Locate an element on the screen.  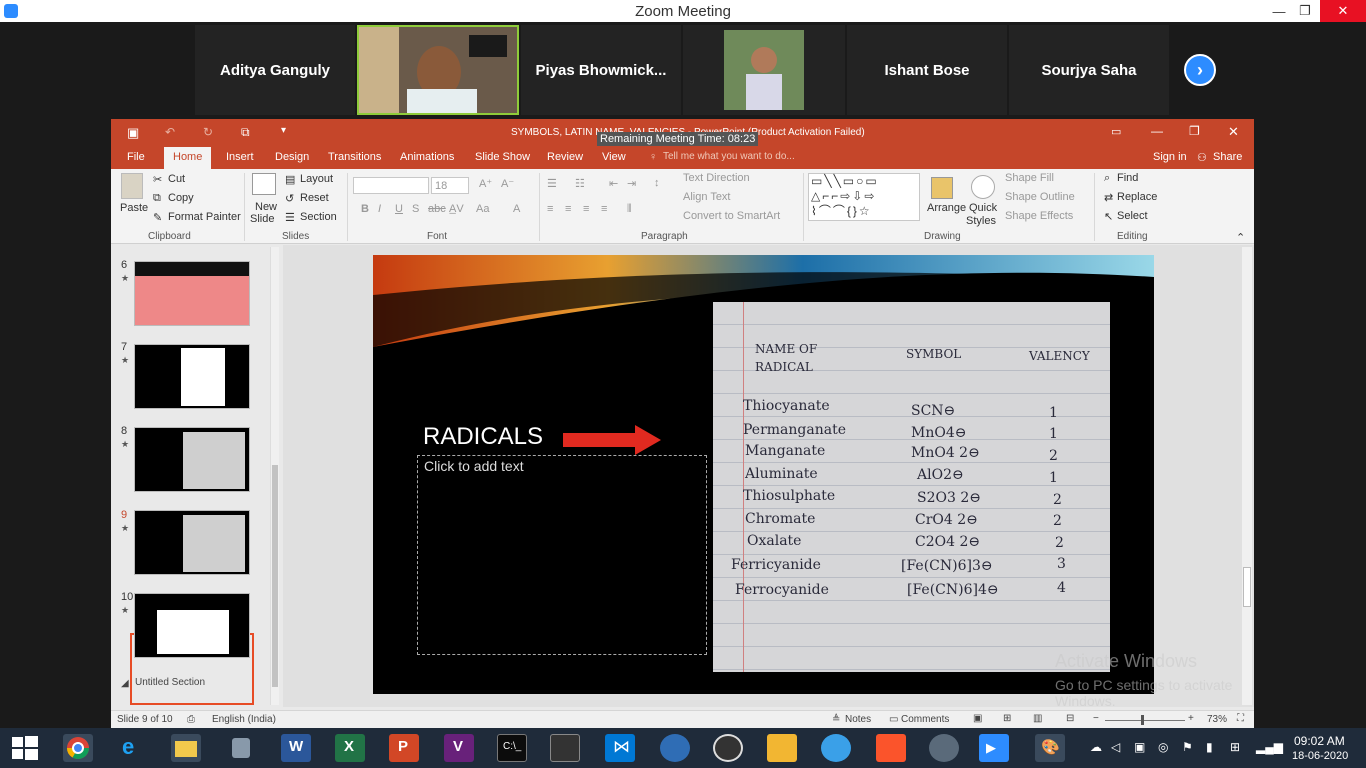
find-icon: ⌕ is located at coordinates (1107, 178).